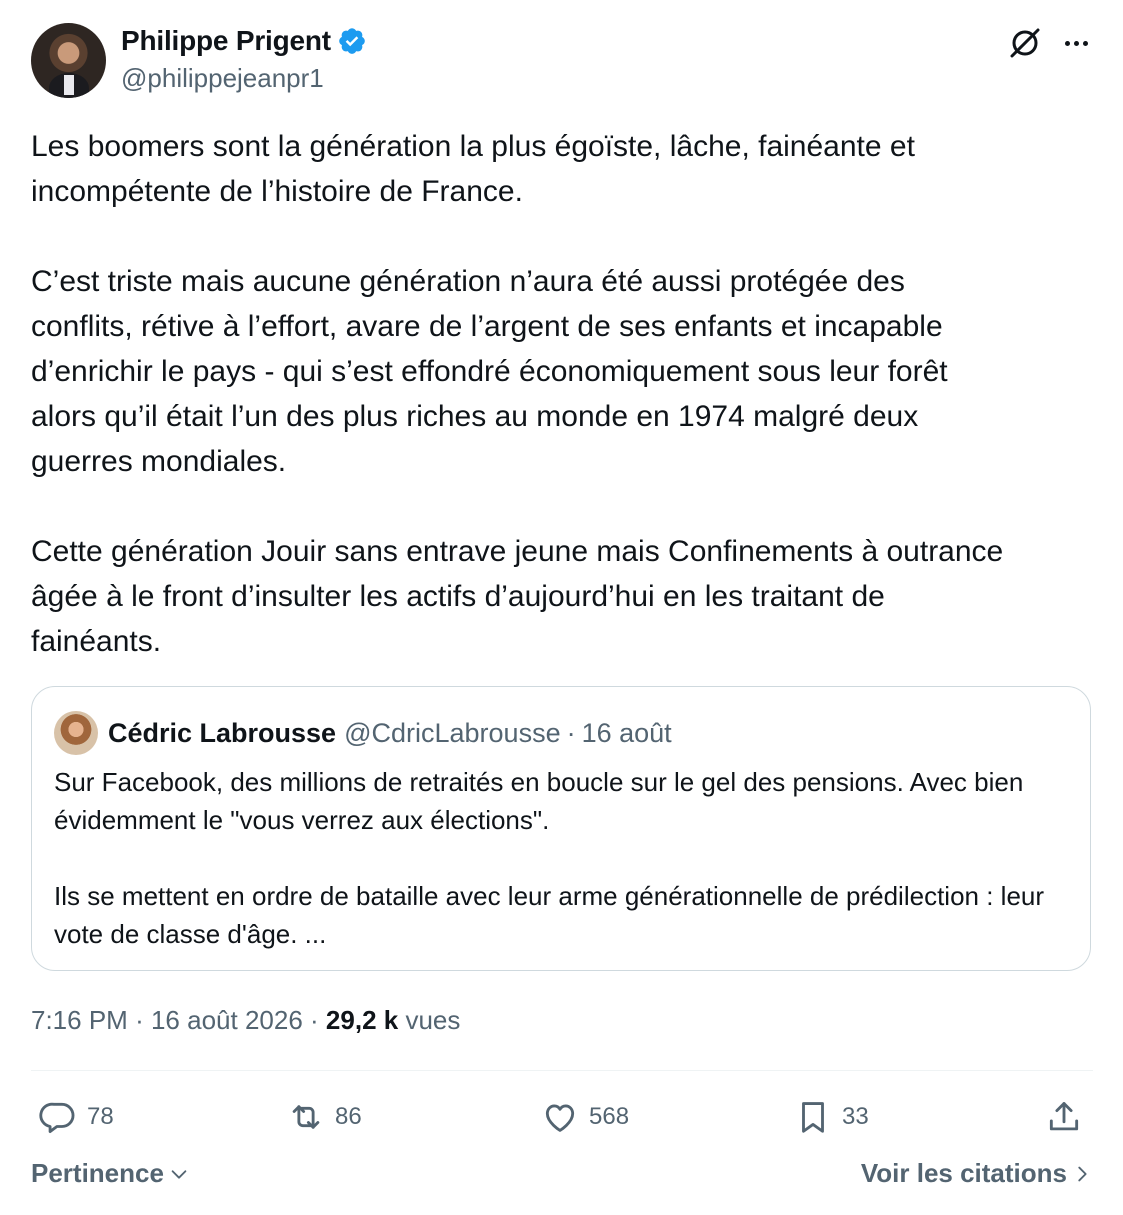 This screenshot has height=1215, width=1123. I want to click on reply-icon, so click(57, 1117).